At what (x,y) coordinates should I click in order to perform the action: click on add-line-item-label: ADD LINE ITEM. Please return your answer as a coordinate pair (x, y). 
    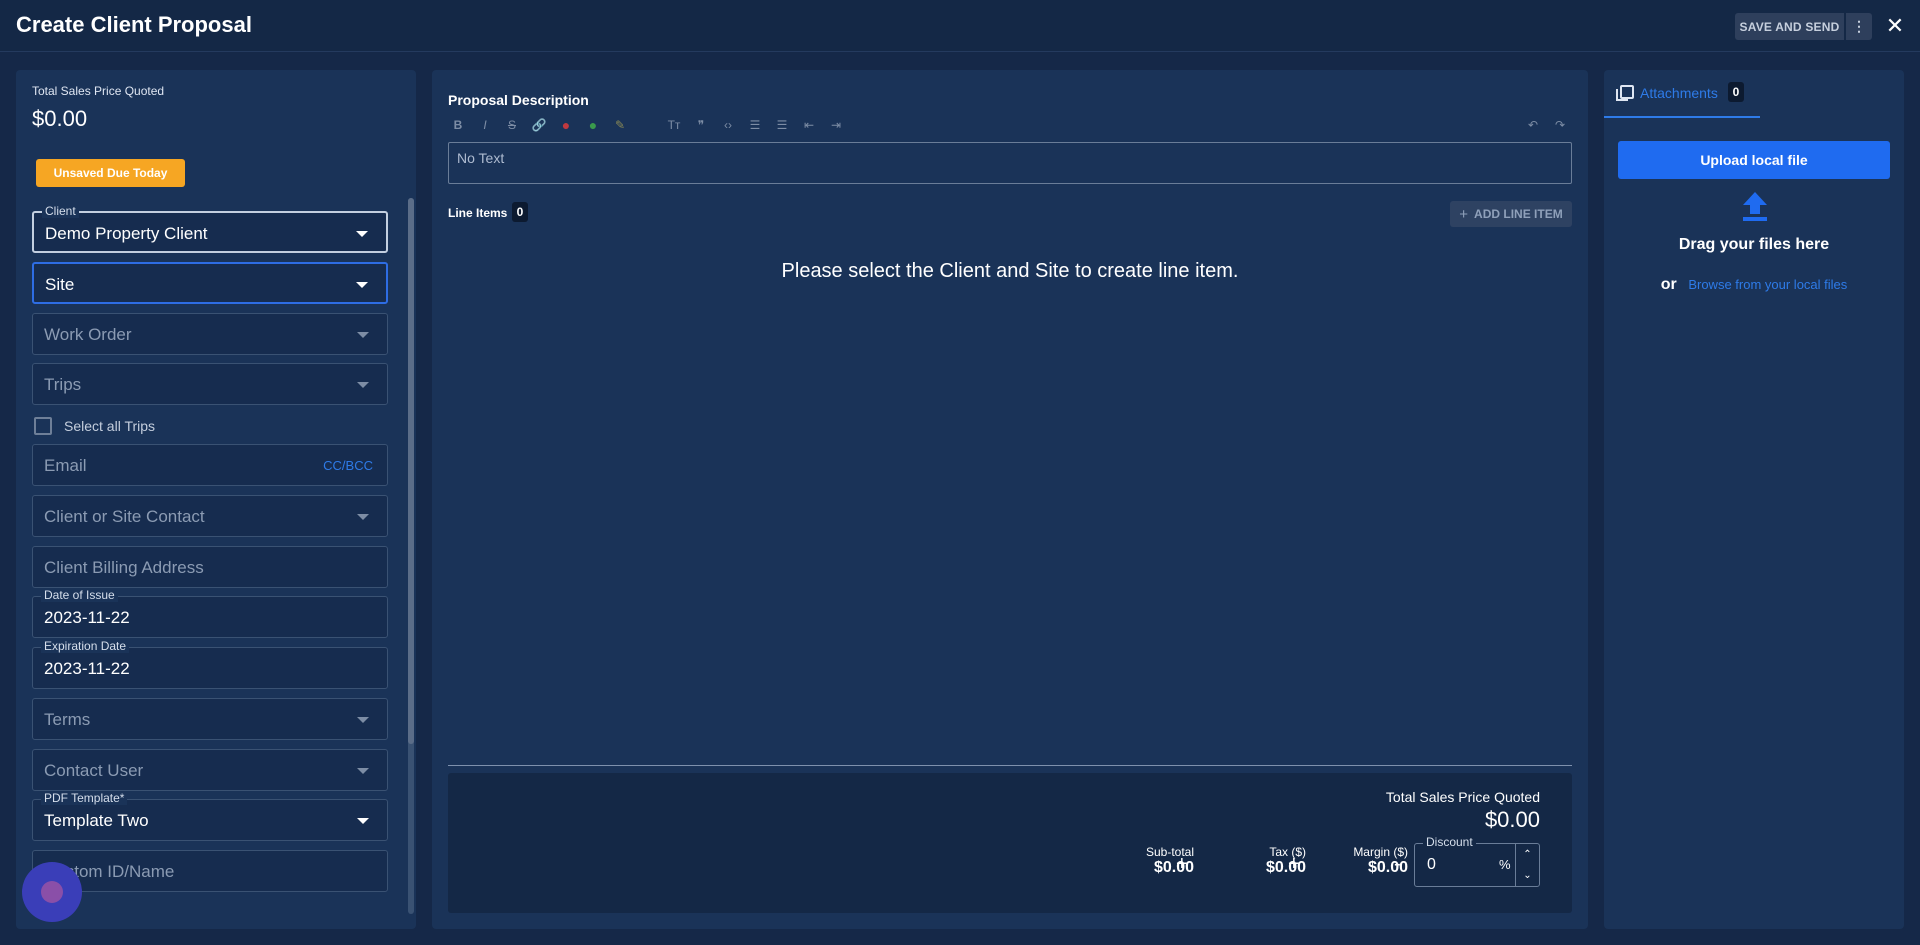
    Looking at the image, I should click on (1518, 214).